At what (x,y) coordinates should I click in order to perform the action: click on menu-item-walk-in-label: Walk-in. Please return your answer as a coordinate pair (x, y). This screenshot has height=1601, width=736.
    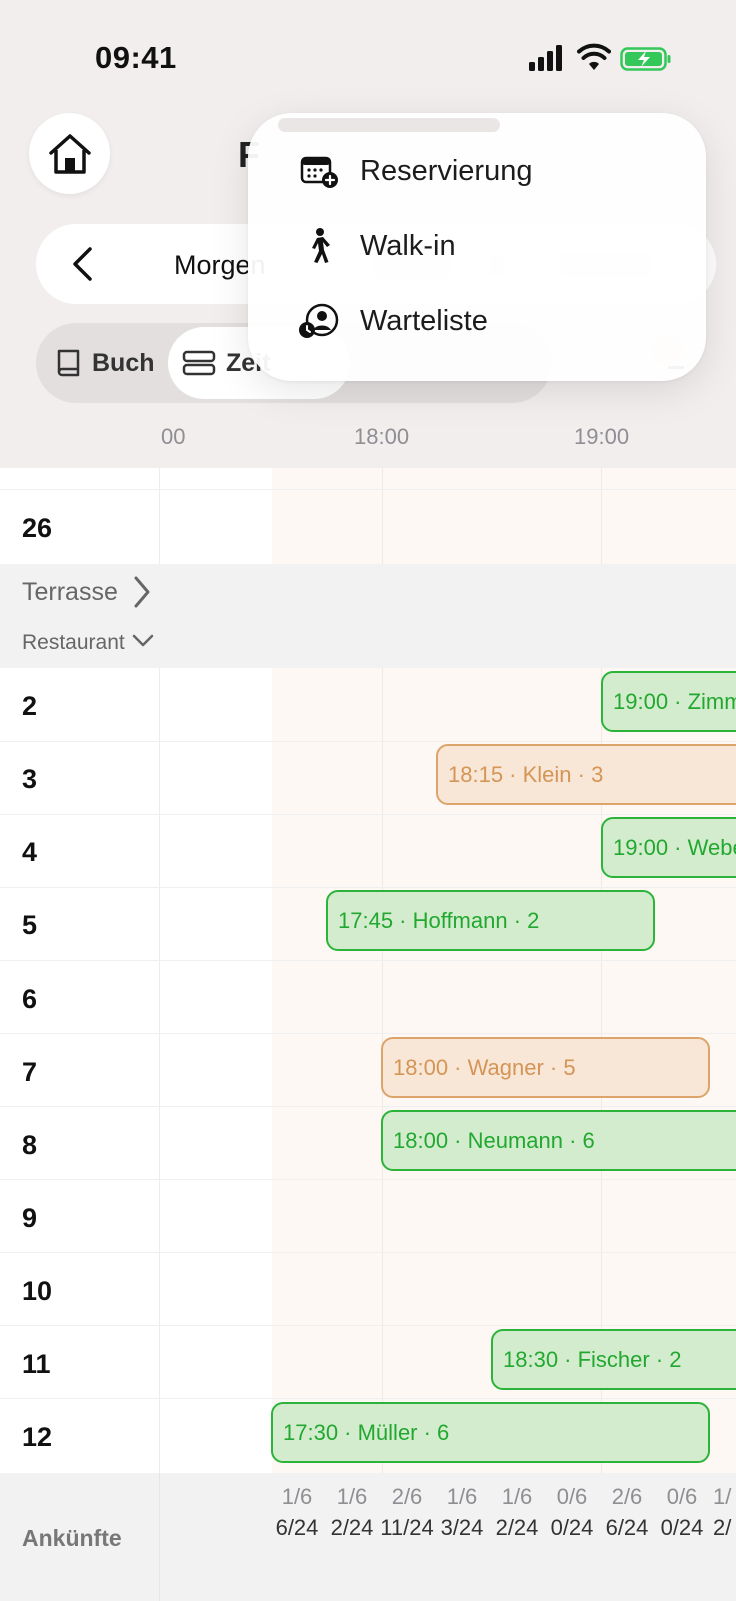
    Looking at the image, I should click on (408, 245).